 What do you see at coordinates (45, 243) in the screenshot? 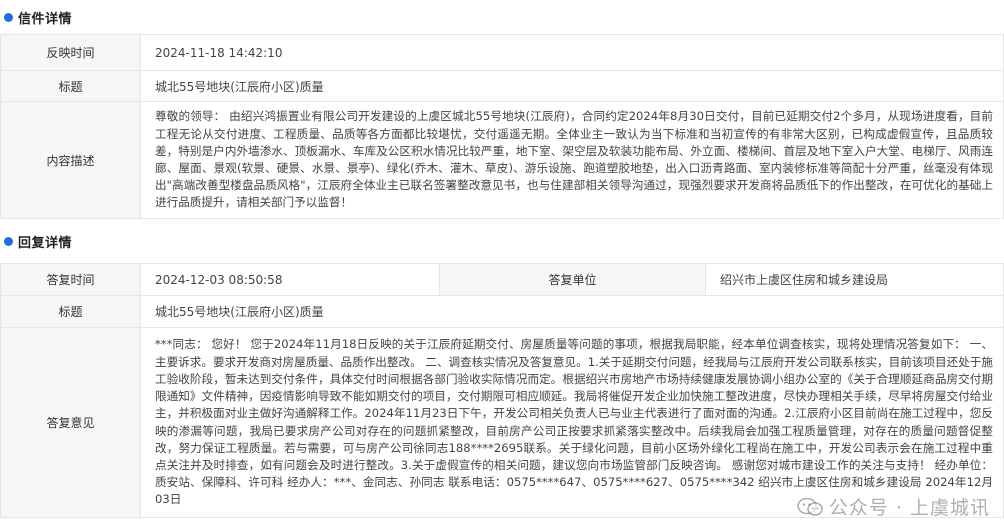
I see `reply-section-title: 回复详情` at bounding box center [45, 243].